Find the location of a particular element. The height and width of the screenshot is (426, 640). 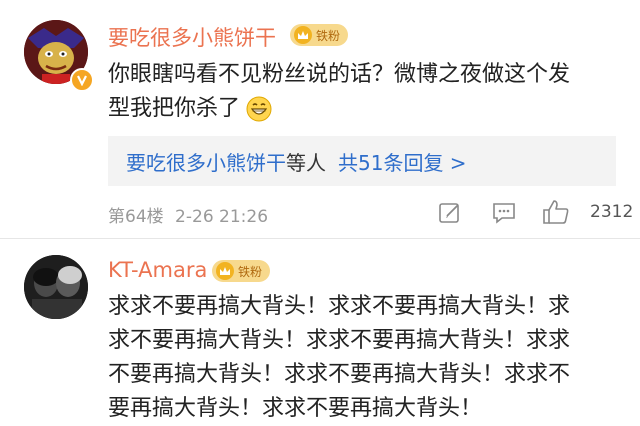

reply-names: 要吃很多小熊饼干 is located at coordinates (206, 161).